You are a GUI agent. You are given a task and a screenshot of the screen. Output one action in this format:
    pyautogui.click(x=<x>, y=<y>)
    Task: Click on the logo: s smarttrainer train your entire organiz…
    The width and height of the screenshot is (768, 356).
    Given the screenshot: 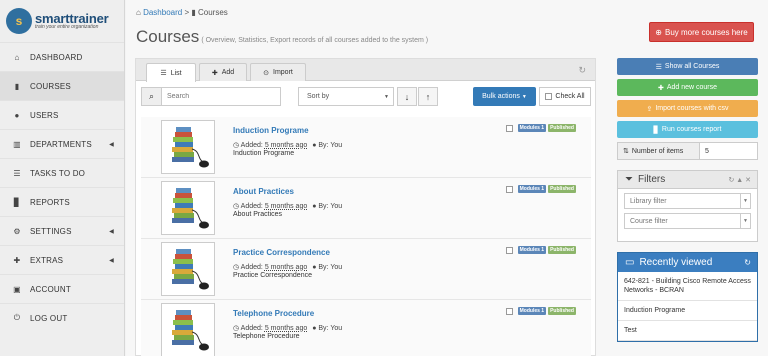 What is the action you would take?
    pyautogui.click(x=62, y=21)
    